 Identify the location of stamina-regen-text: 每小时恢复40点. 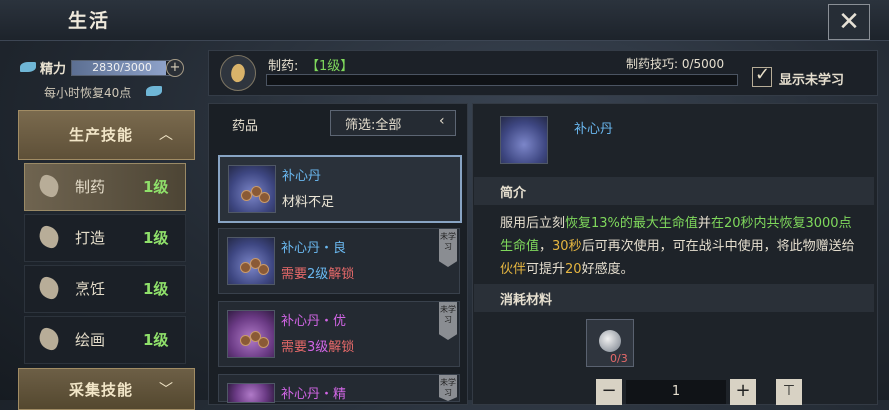
(88, 93).